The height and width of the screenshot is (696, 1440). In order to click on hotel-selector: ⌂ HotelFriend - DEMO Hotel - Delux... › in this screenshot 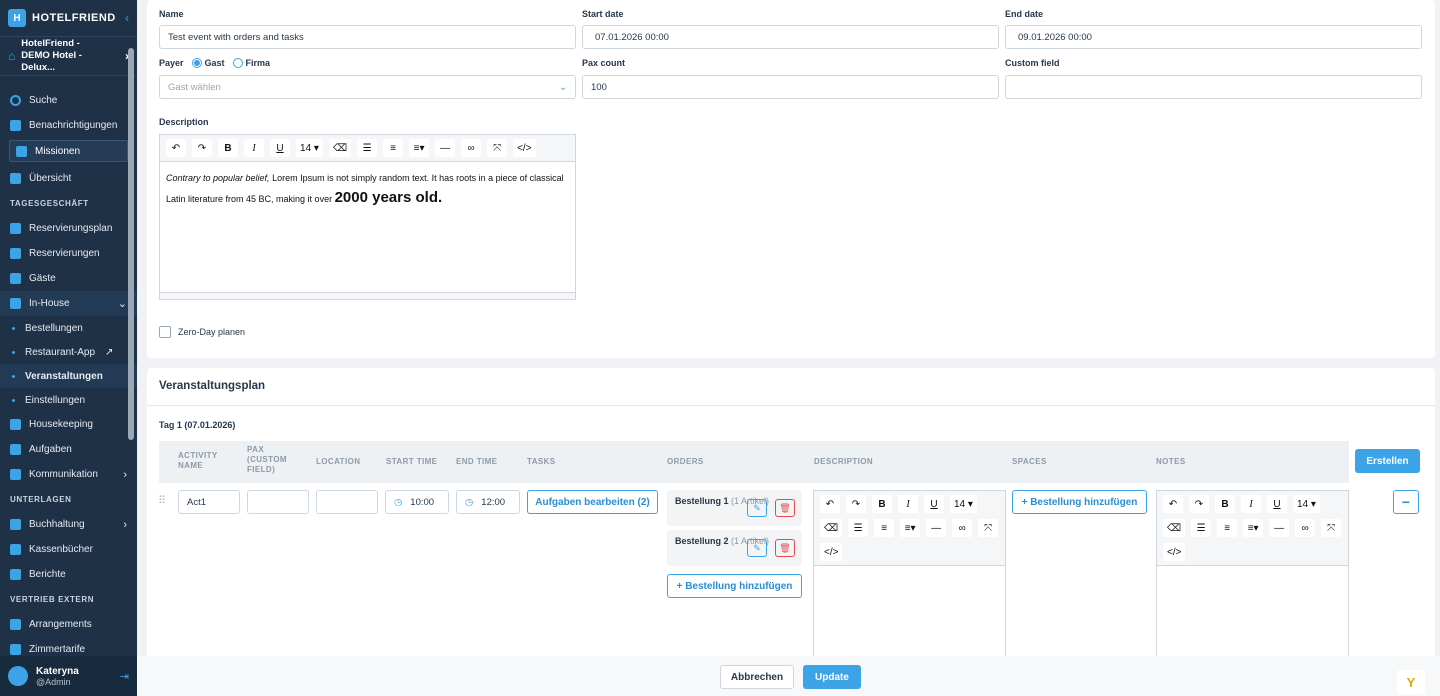, I will do `click(68, 56)`.